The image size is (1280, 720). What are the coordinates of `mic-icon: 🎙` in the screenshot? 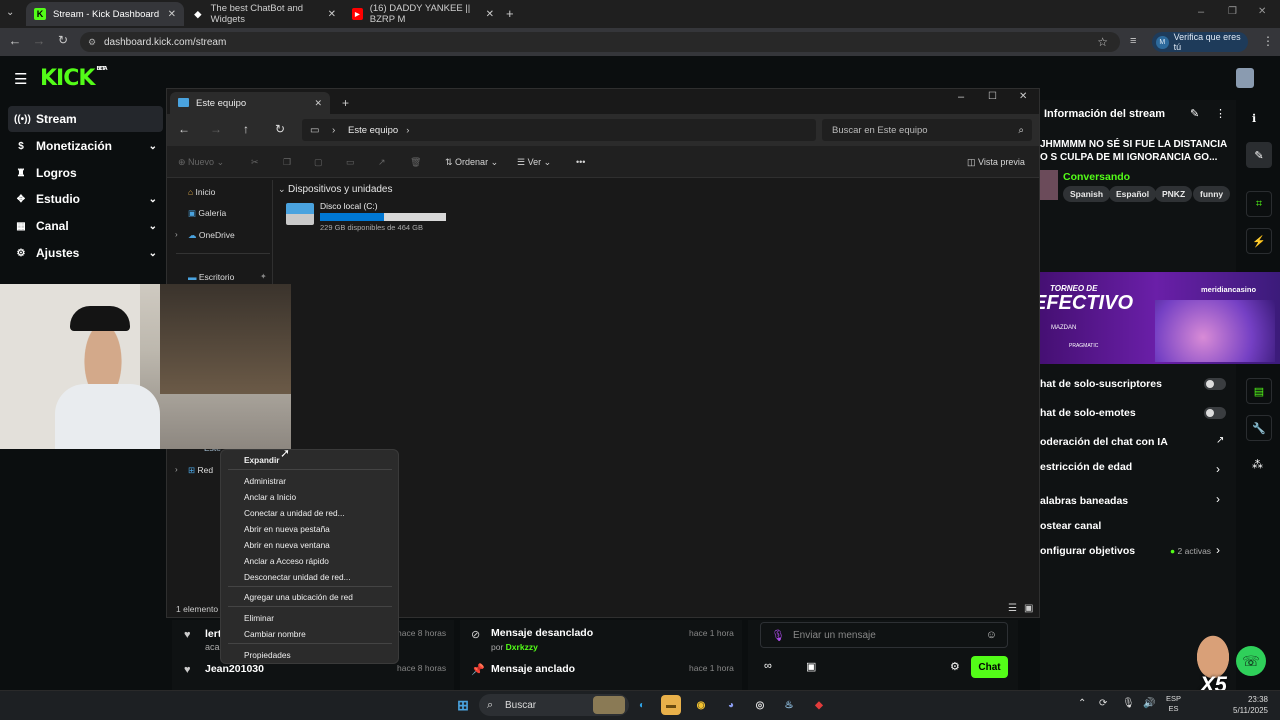 It's located at (778, 635).